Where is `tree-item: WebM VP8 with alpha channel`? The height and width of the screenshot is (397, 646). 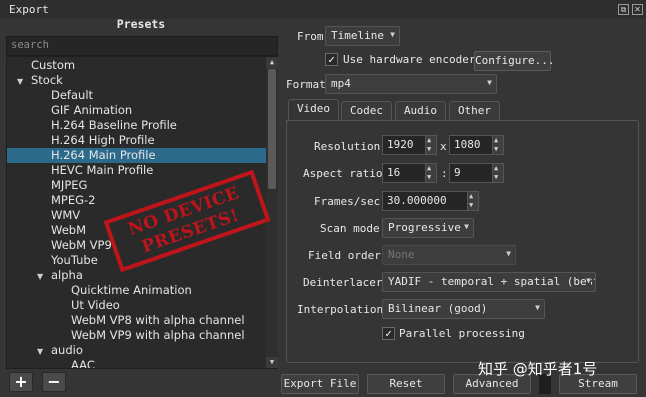 tree-item: WebM VP8 with alpha channel is located at coordinates (142, 320).